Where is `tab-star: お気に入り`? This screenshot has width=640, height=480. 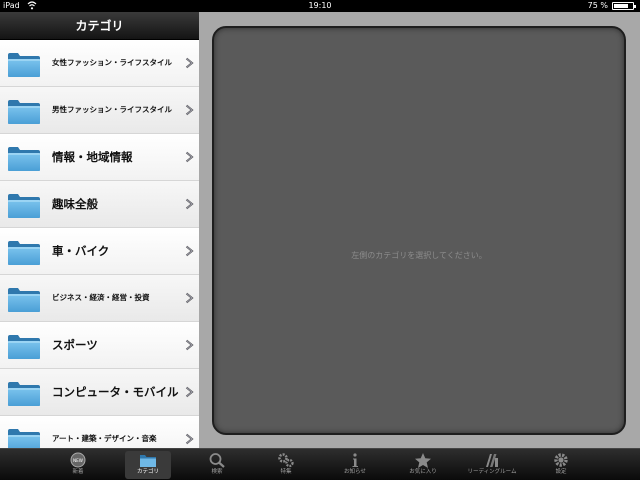 tab-star: お気に入り is located at coordinates (423, 465).